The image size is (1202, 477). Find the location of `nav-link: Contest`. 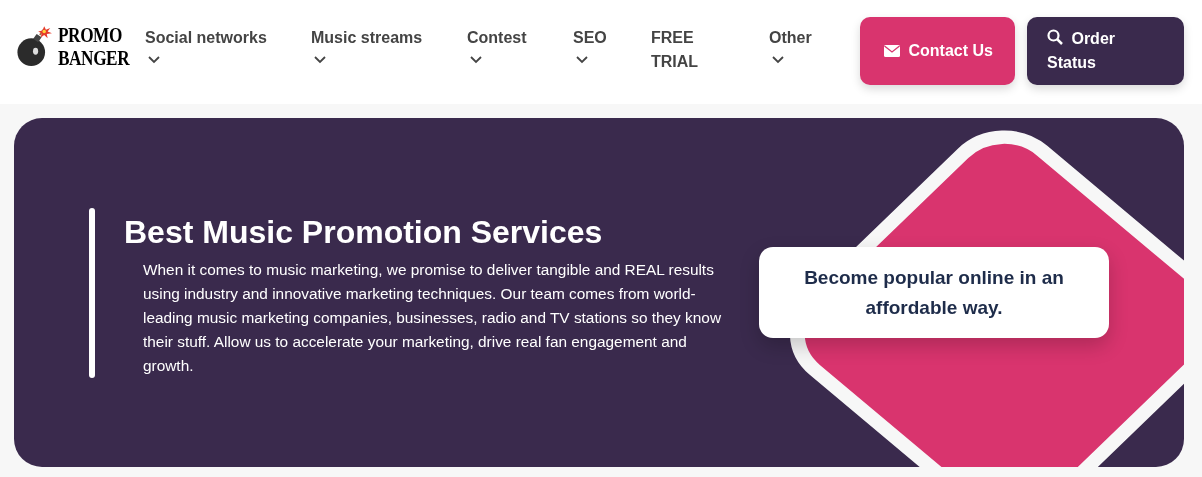

nav-link: Contest is located at coordinates (520, 45).